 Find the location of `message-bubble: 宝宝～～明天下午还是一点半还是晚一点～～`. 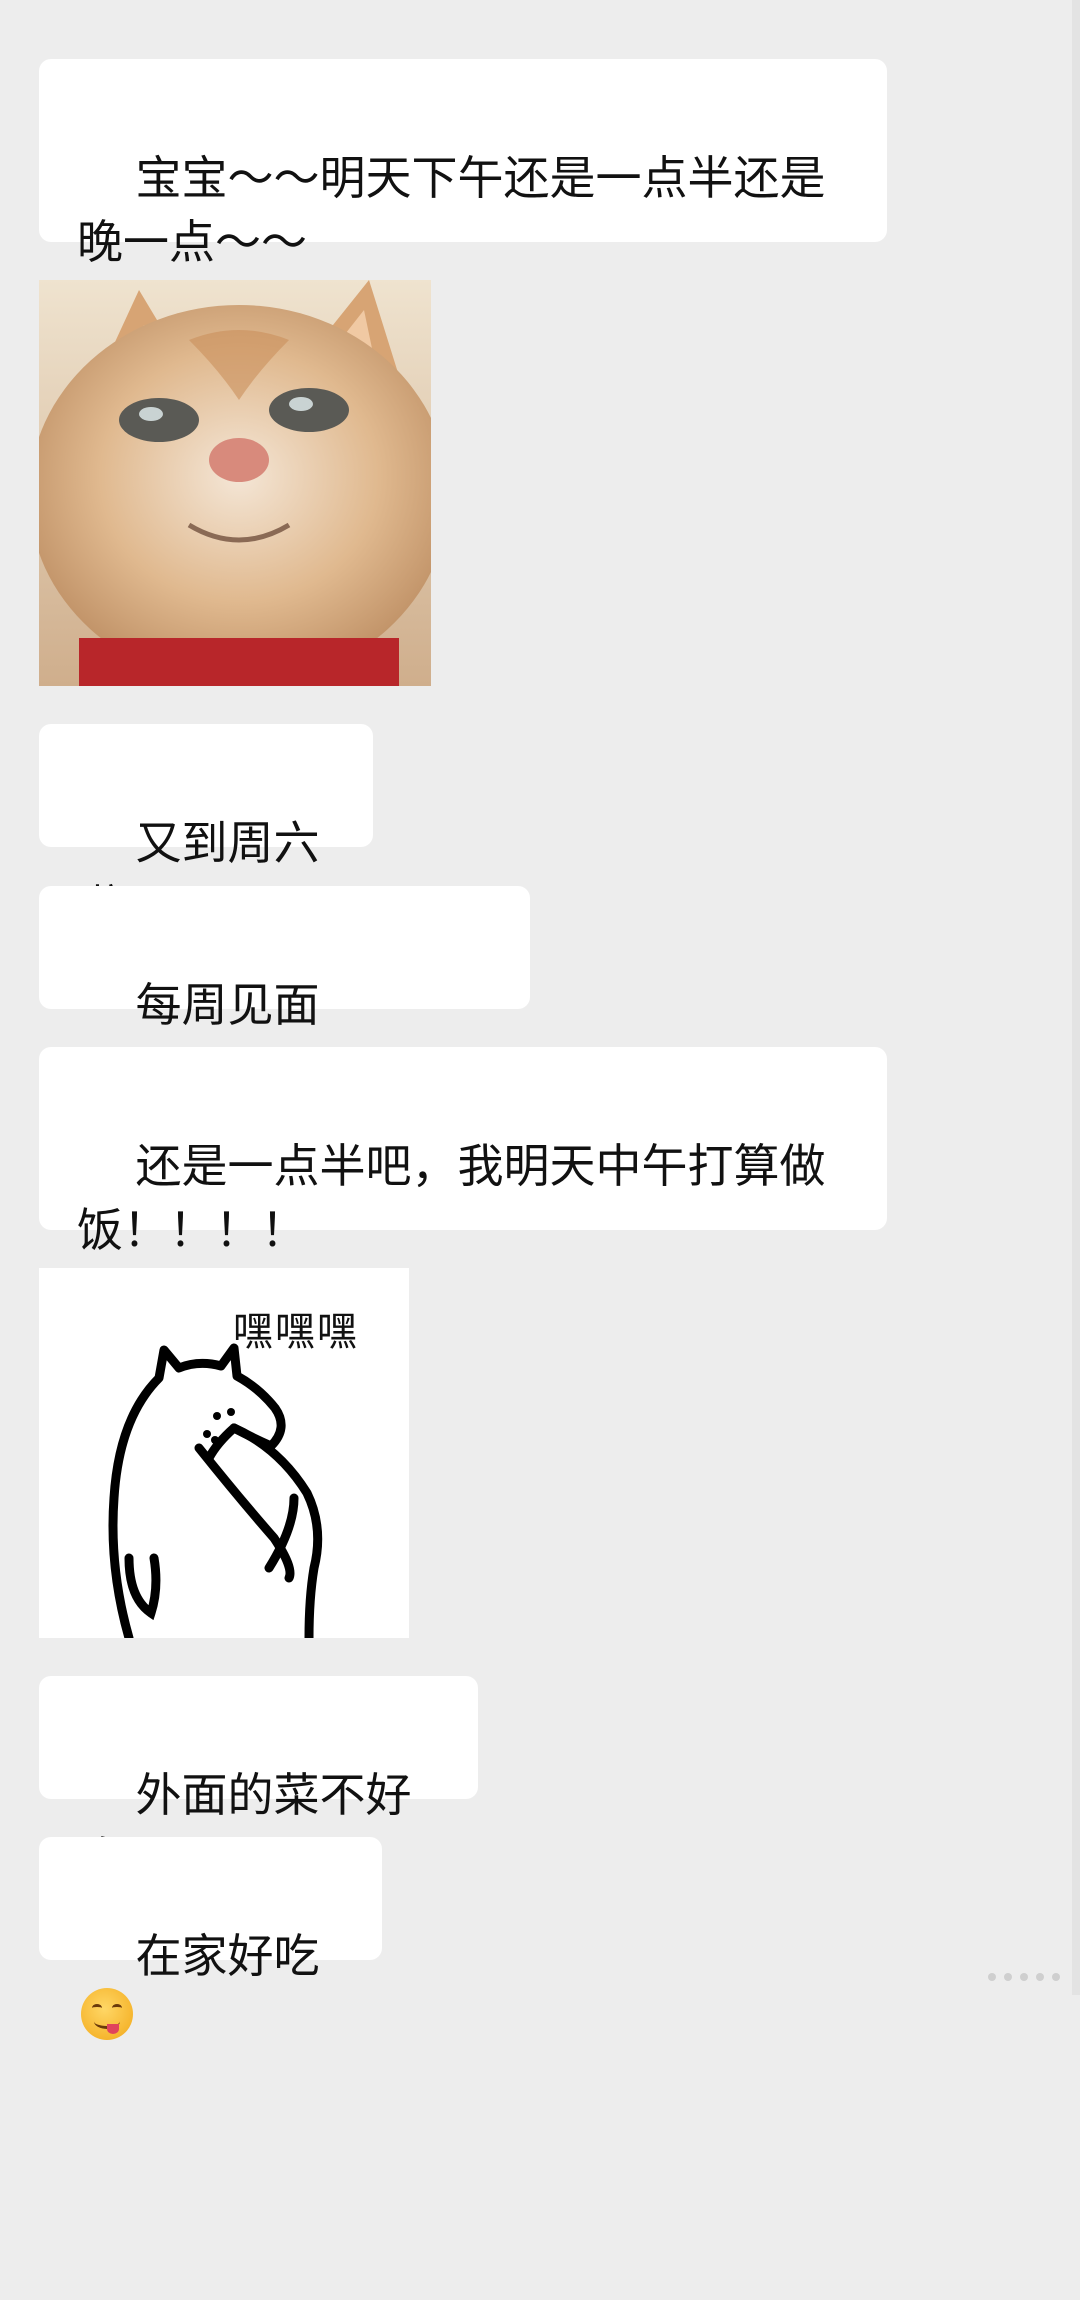

message-bubble: 宝宝～～明天下午还是一点半还是晚一点～～ is located at coordinates (463, 164).